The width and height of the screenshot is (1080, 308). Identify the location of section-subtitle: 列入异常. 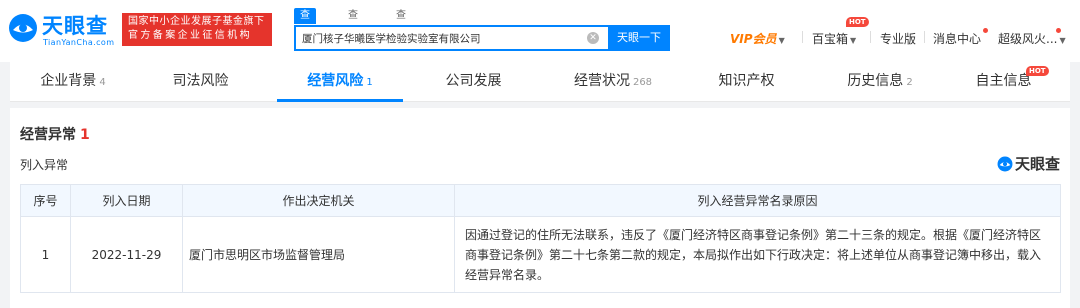
(44, 165).